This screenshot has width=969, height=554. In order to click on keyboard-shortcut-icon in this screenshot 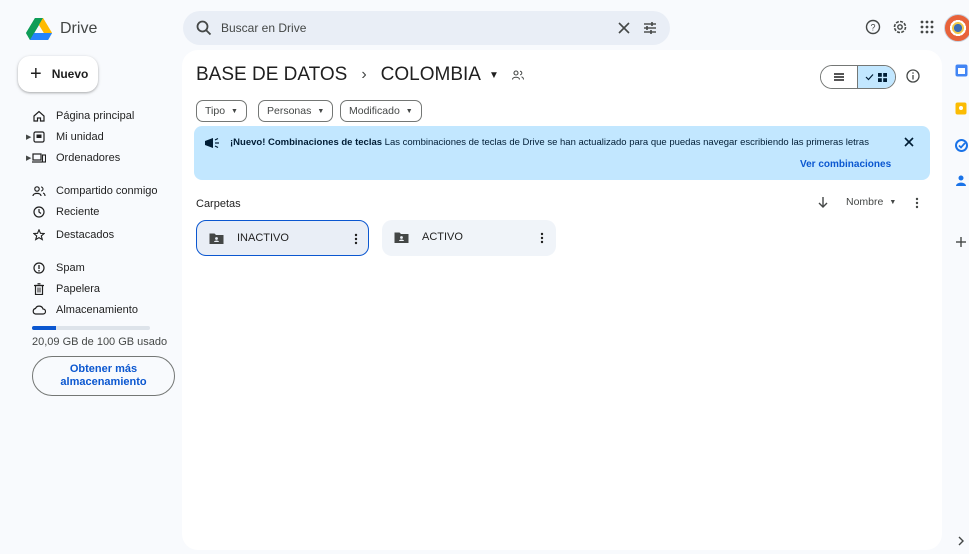, I will do `click(212, 143)`.